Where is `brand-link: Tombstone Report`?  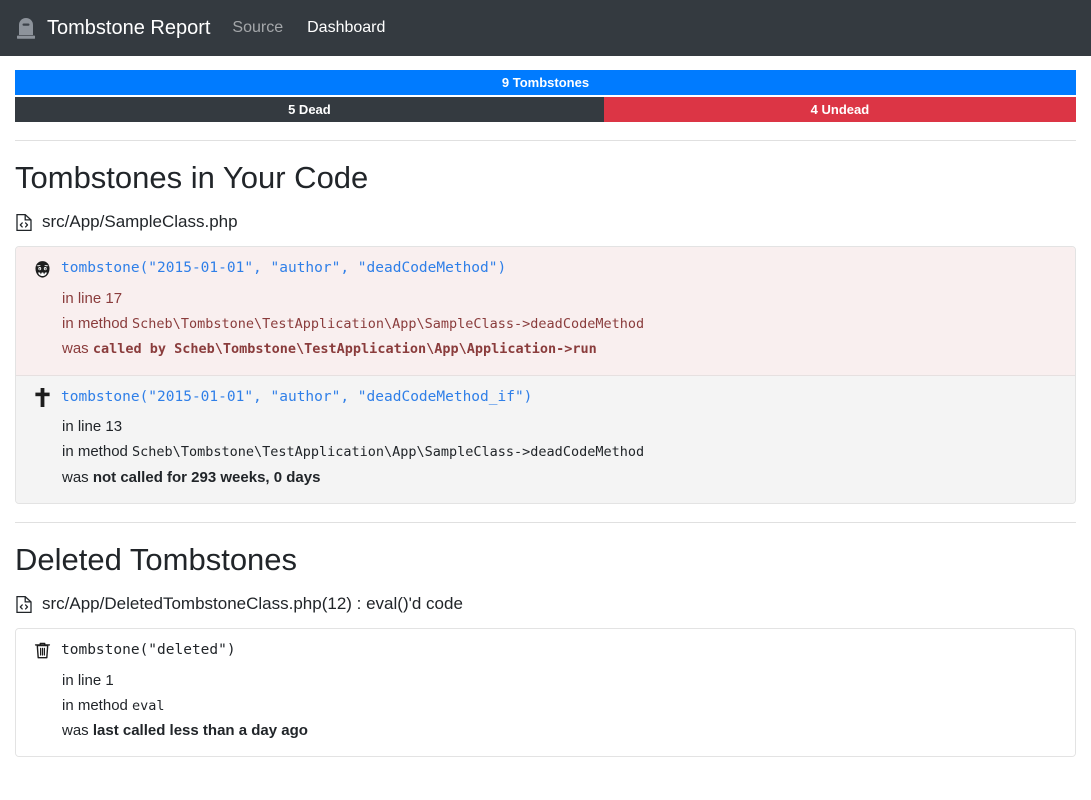
brand-link: Tombstone Report is located at coordinates (112, 28).